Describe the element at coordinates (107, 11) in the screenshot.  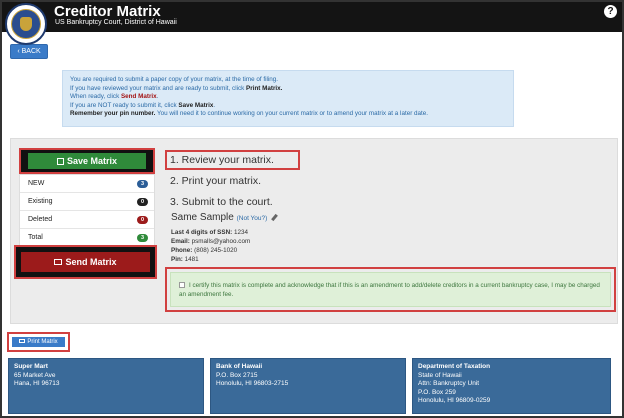
I see `app-title: Creditor Matrix` at that location.